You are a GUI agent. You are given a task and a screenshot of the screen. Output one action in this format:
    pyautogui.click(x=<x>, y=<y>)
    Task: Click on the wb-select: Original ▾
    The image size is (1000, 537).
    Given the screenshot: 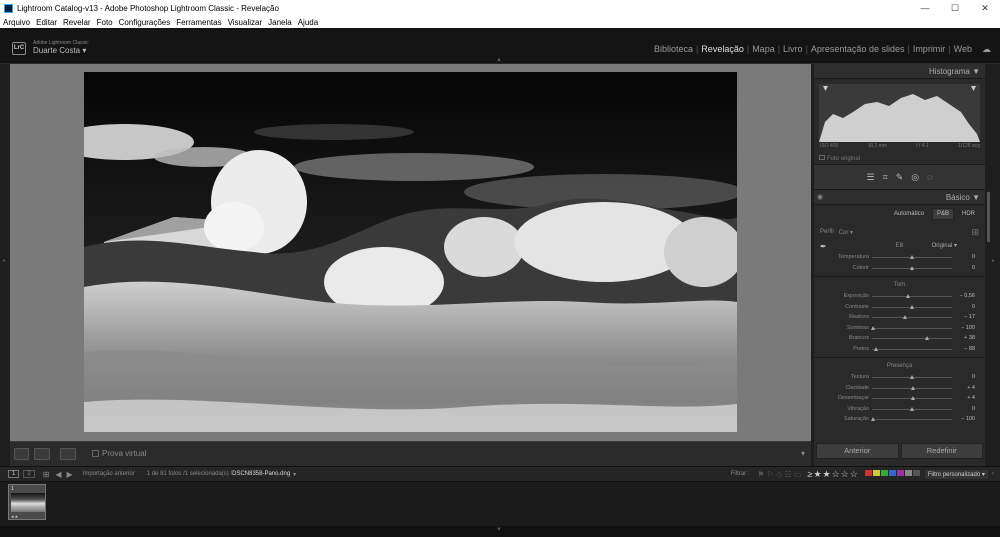 What is the action you would take?
    pyautogui.click(x=944, y=246)
    